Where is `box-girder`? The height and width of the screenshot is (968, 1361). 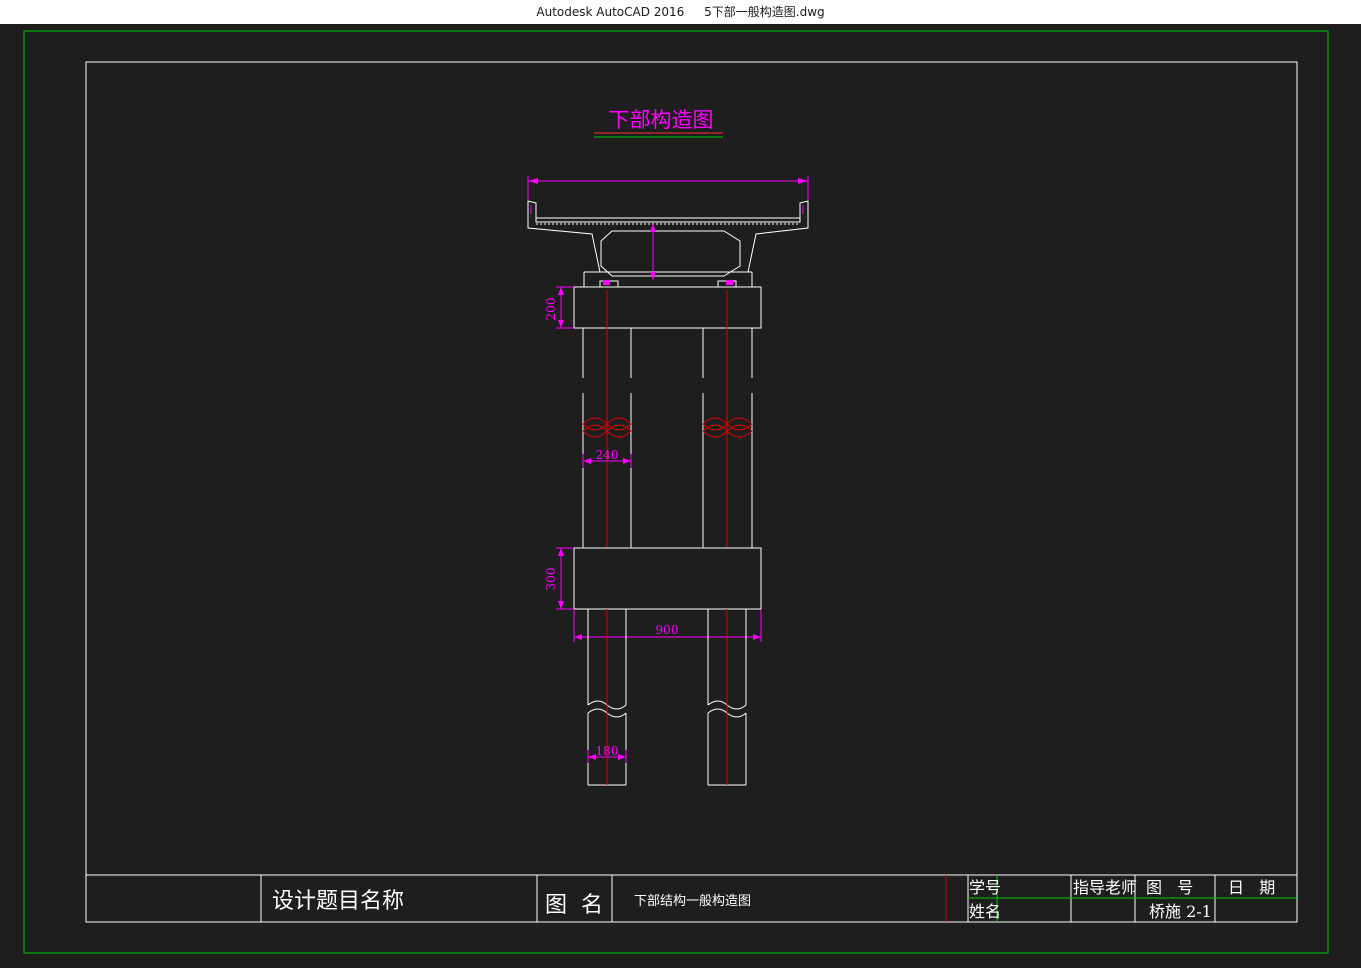 box-girder is located at coordinates (668, 244).